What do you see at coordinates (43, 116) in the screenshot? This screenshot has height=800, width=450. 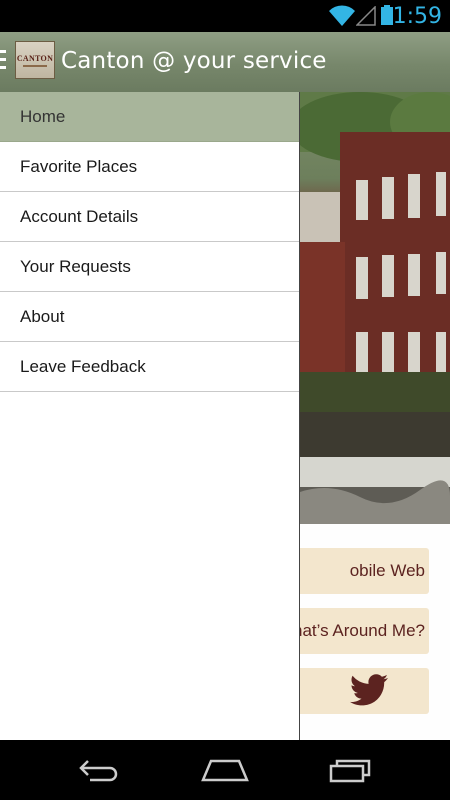 I see `drawer-item-label: Home` at bounding box center [43, 116].